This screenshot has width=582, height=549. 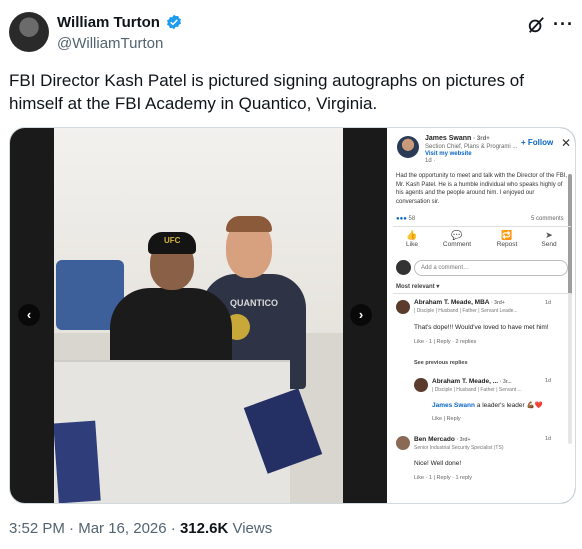 I want to click on tweet-date: Mar 16, 2026, so click(x=122, y=528).